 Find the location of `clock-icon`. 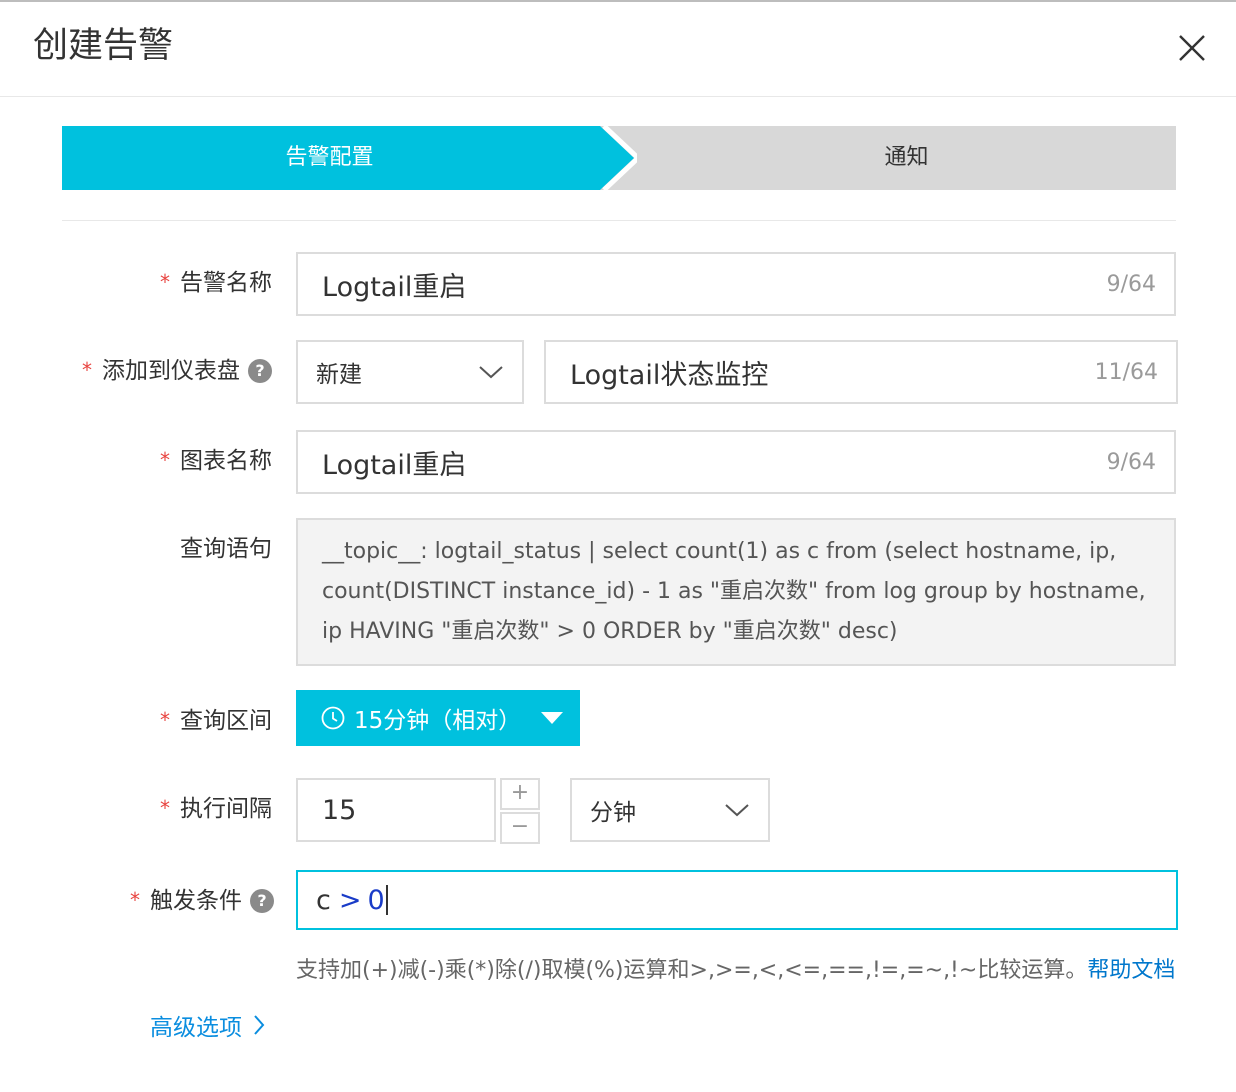

clock-icon is located at coordinates (333, 718).